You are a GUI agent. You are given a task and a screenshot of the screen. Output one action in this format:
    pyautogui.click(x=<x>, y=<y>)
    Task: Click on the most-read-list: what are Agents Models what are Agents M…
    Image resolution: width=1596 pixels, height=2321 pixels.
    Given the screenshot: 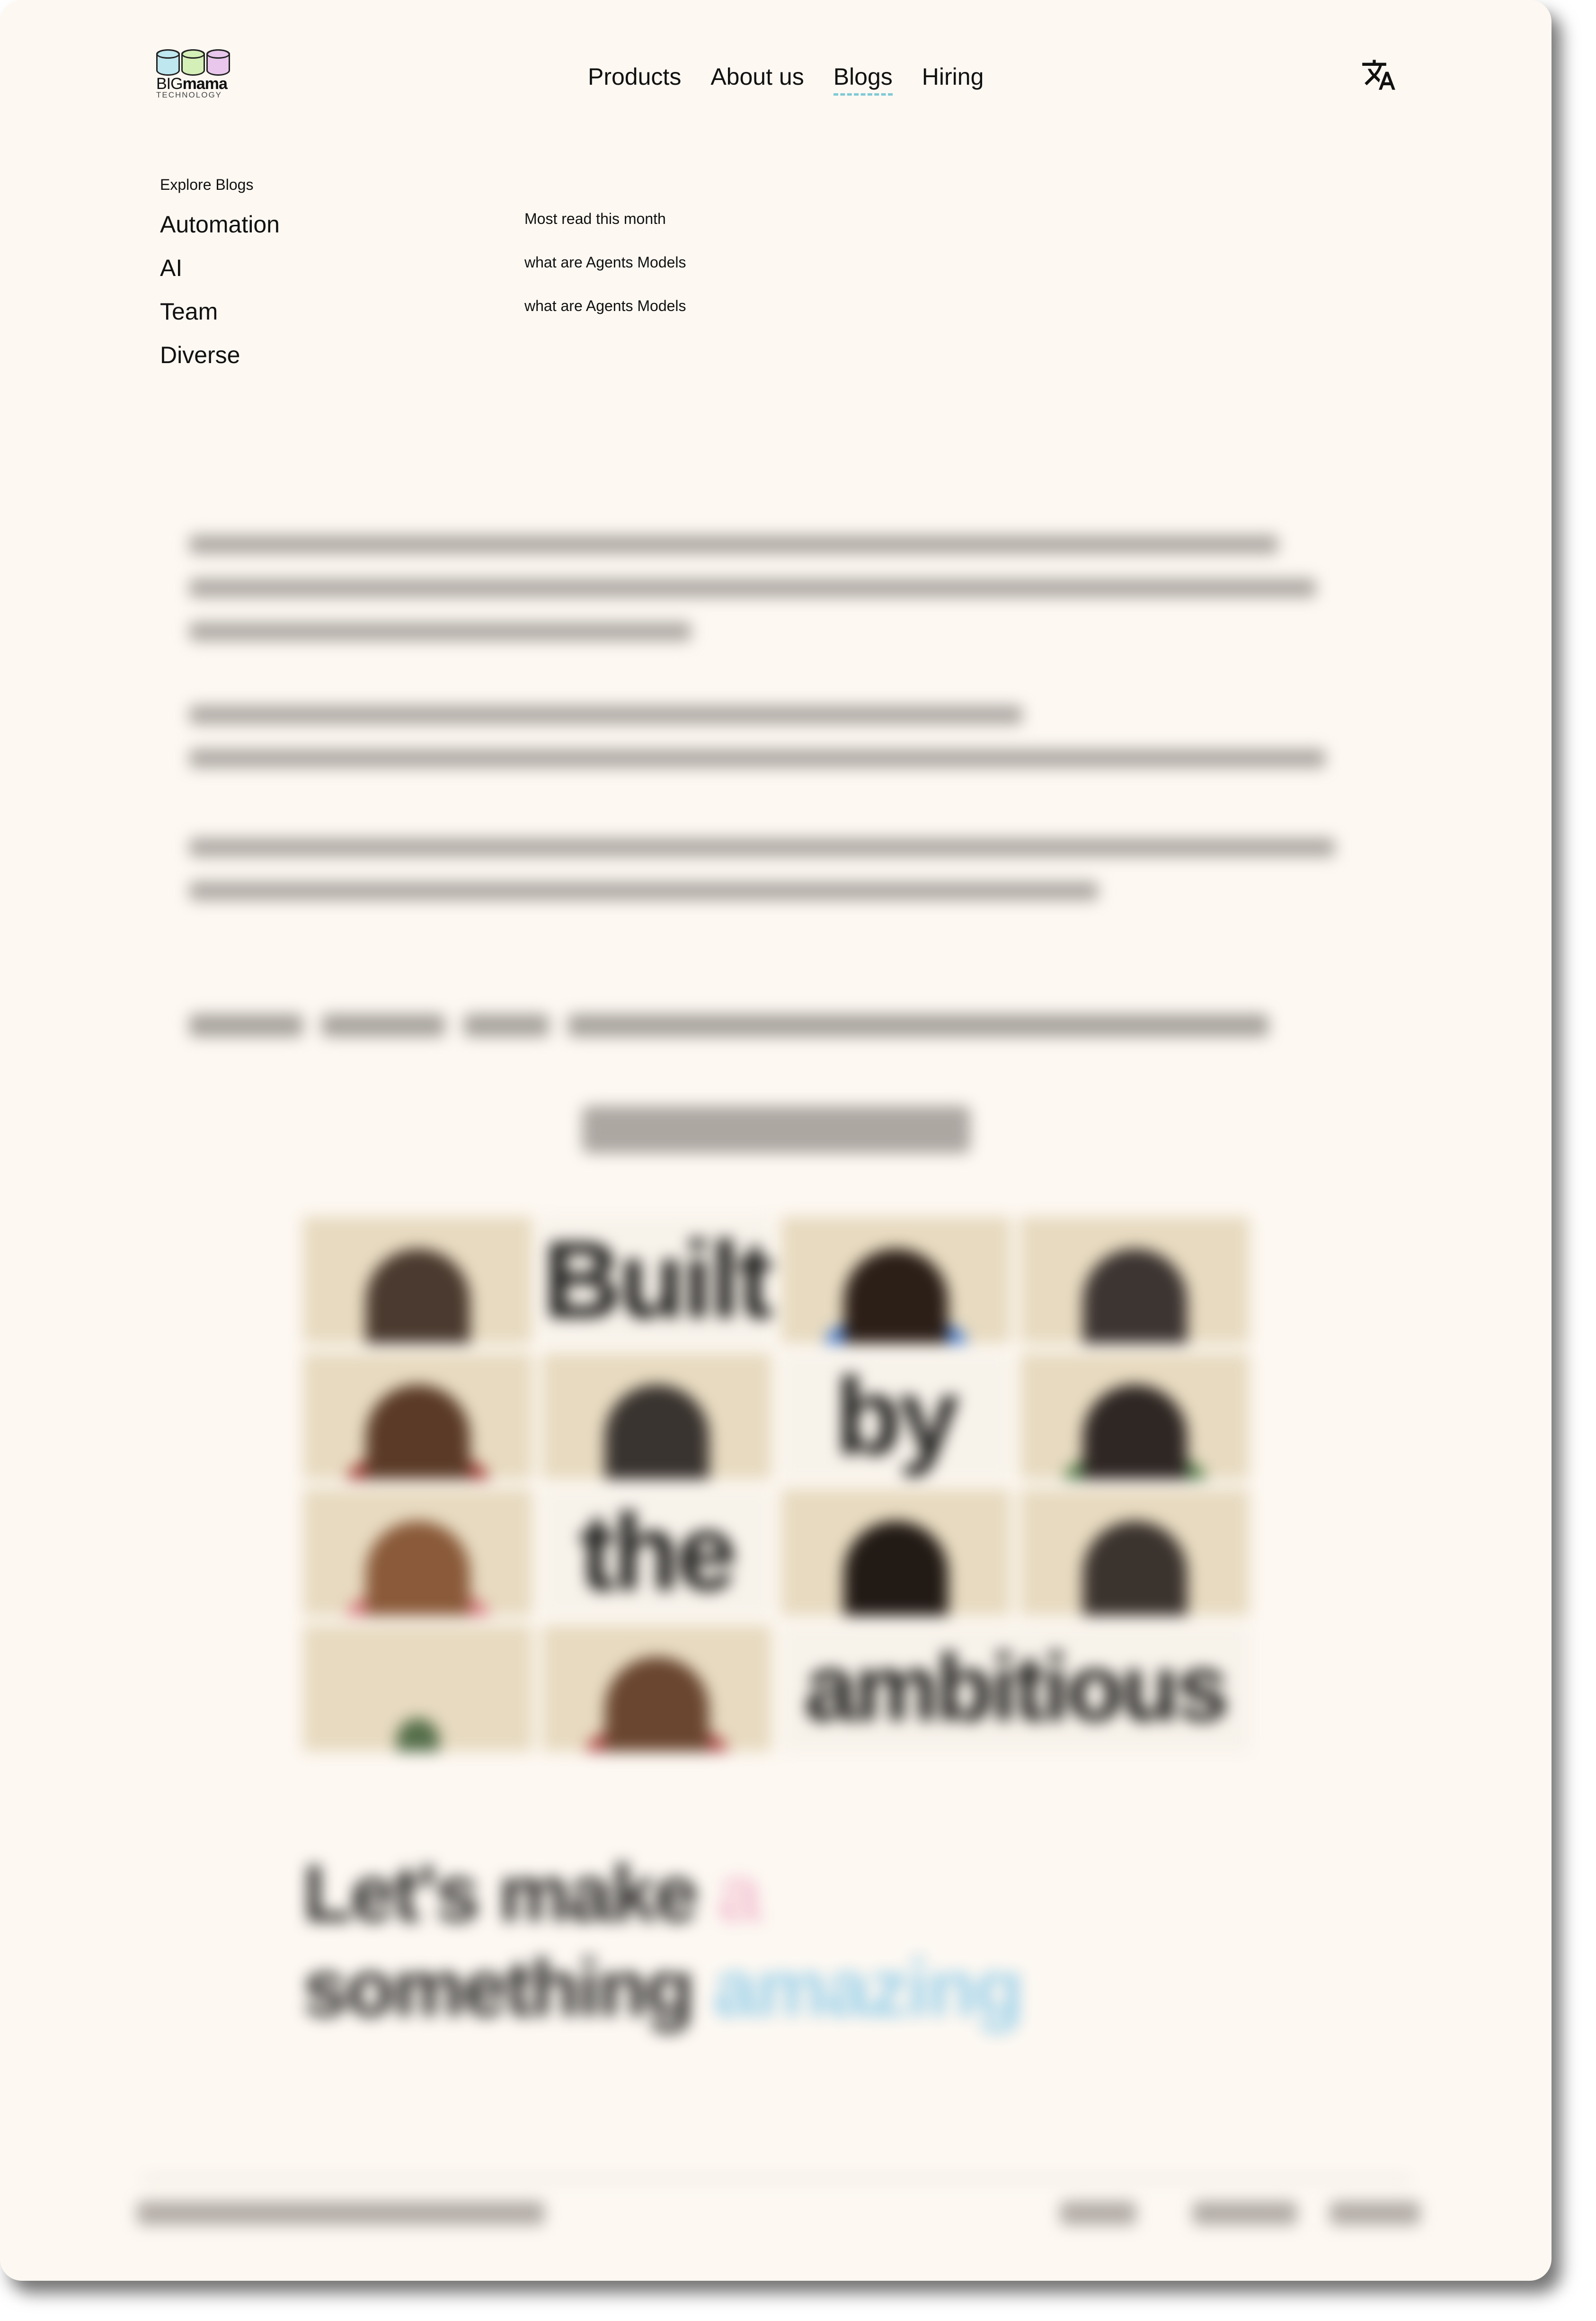 What is the action you would take?
    pyautogui.click(x=605, y=297)
    